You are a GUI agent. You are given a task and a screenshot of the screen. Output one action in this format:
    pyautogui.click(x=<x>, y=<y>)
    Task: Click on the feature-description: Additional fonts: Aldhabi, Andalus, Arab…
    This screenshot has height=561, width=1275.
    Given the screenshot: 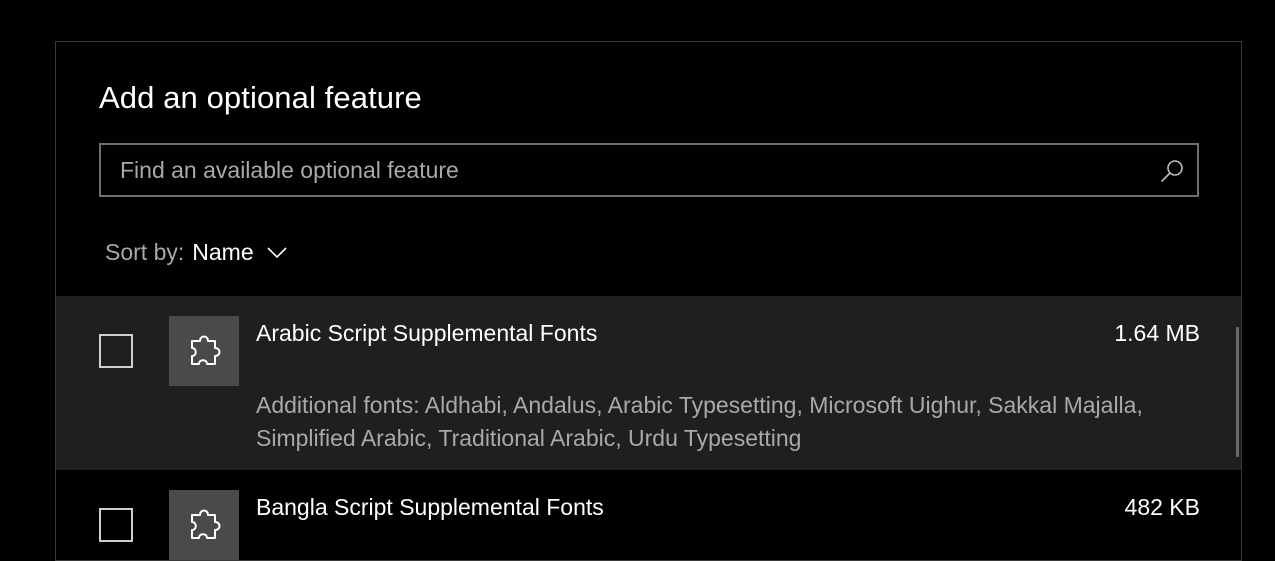 What is the action you would take?
    pyautogui.click(x=699, y=421)
    